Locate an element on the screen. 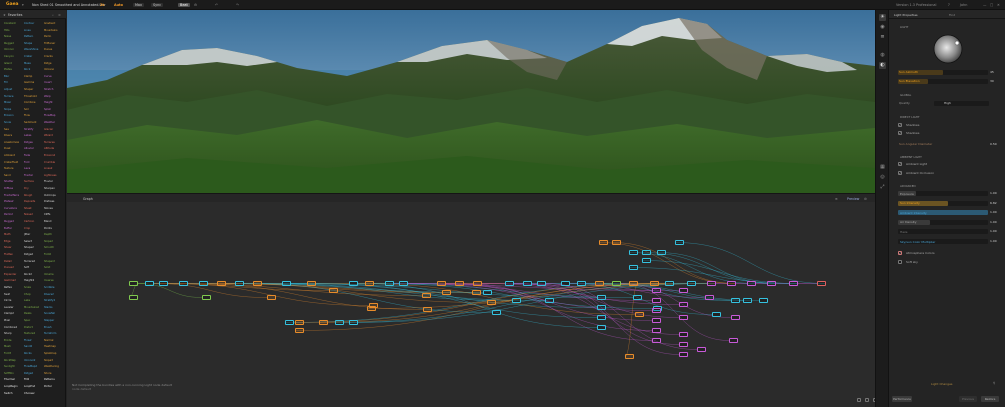 This screenshot has height=407, width=1005. library-node-item: Curvature is located at coordinates (11, 209).